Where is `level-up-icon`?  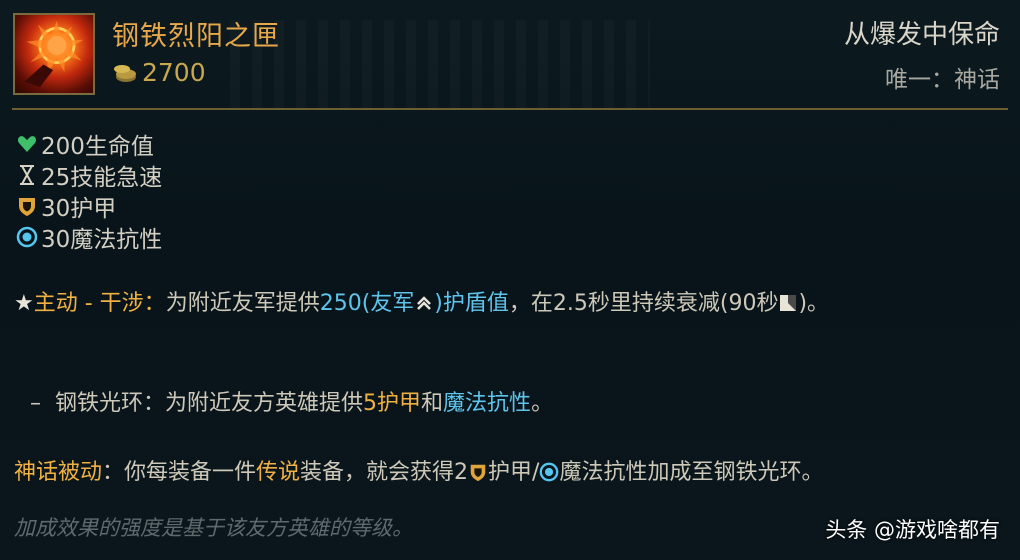 level-up-icon is located at coordinates (424, 303).